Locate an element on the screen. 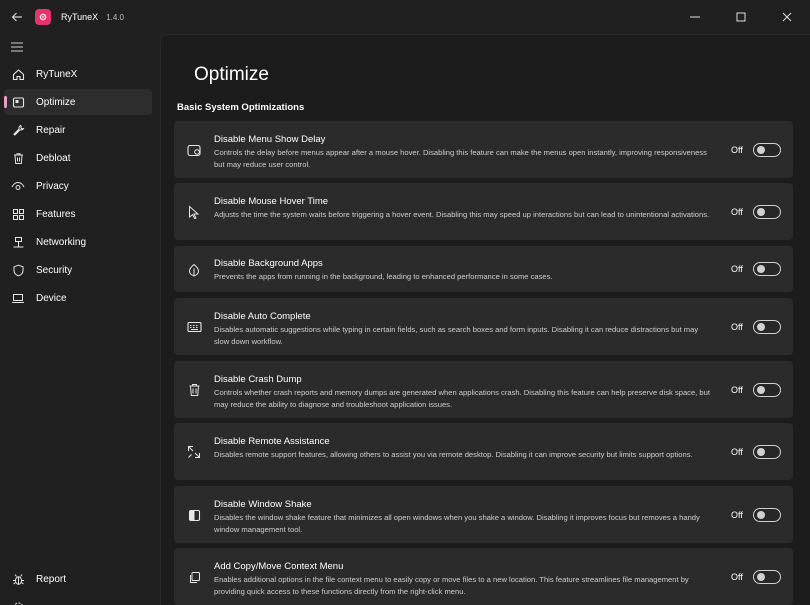  sidebar-item-optimize: Optimize is located at coordinates (78, 102).